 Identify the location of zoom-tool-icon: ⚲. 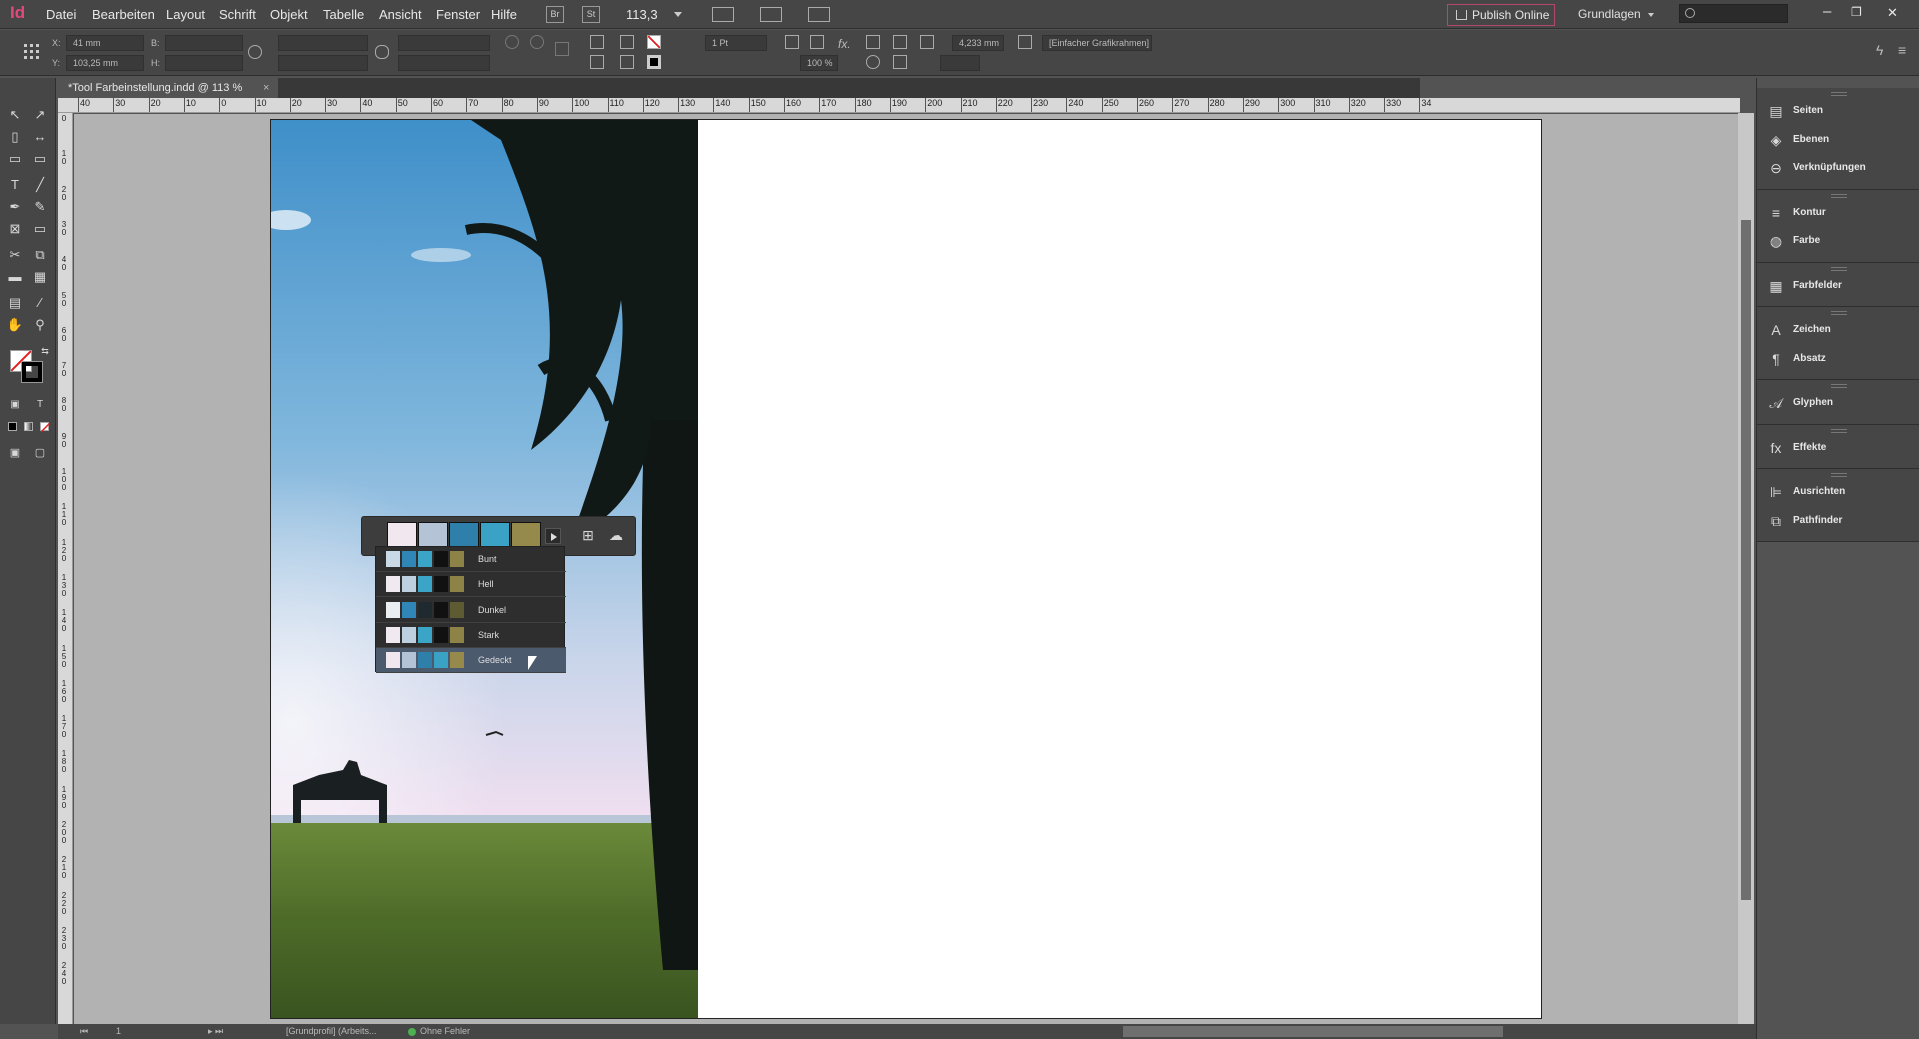
(40, 325).